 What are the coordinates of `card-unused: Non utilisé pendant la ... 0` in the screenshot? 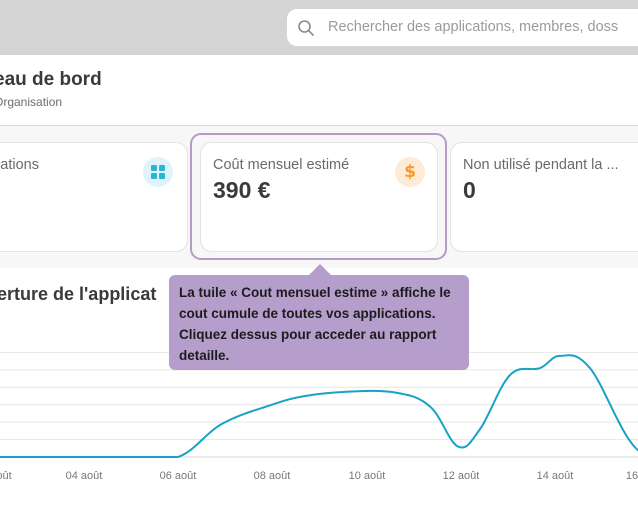 It's located at (544, 197).